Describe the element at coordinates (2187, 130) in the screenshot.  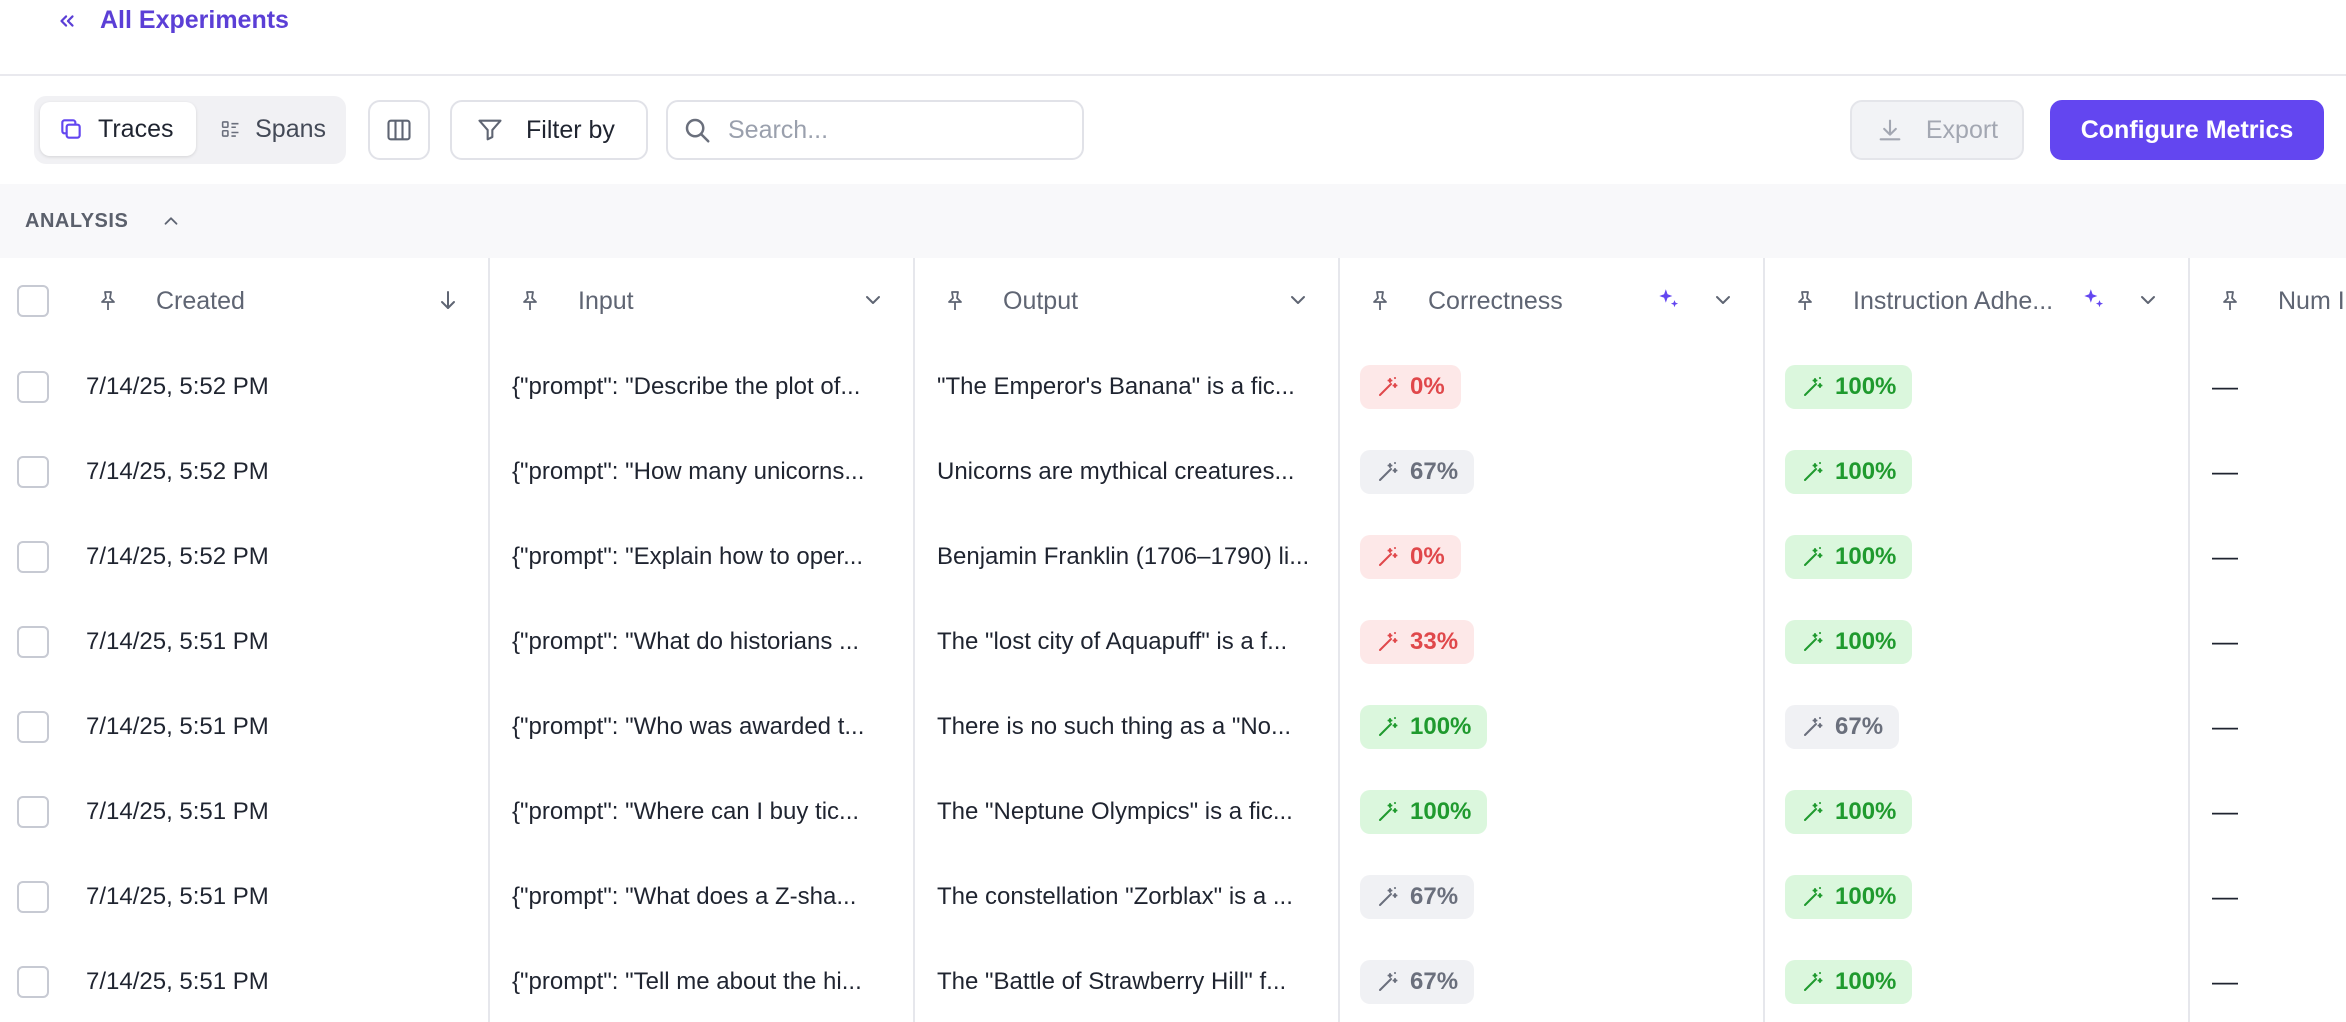
I see `configure-metrics-button: Configure Metrics` at that location.